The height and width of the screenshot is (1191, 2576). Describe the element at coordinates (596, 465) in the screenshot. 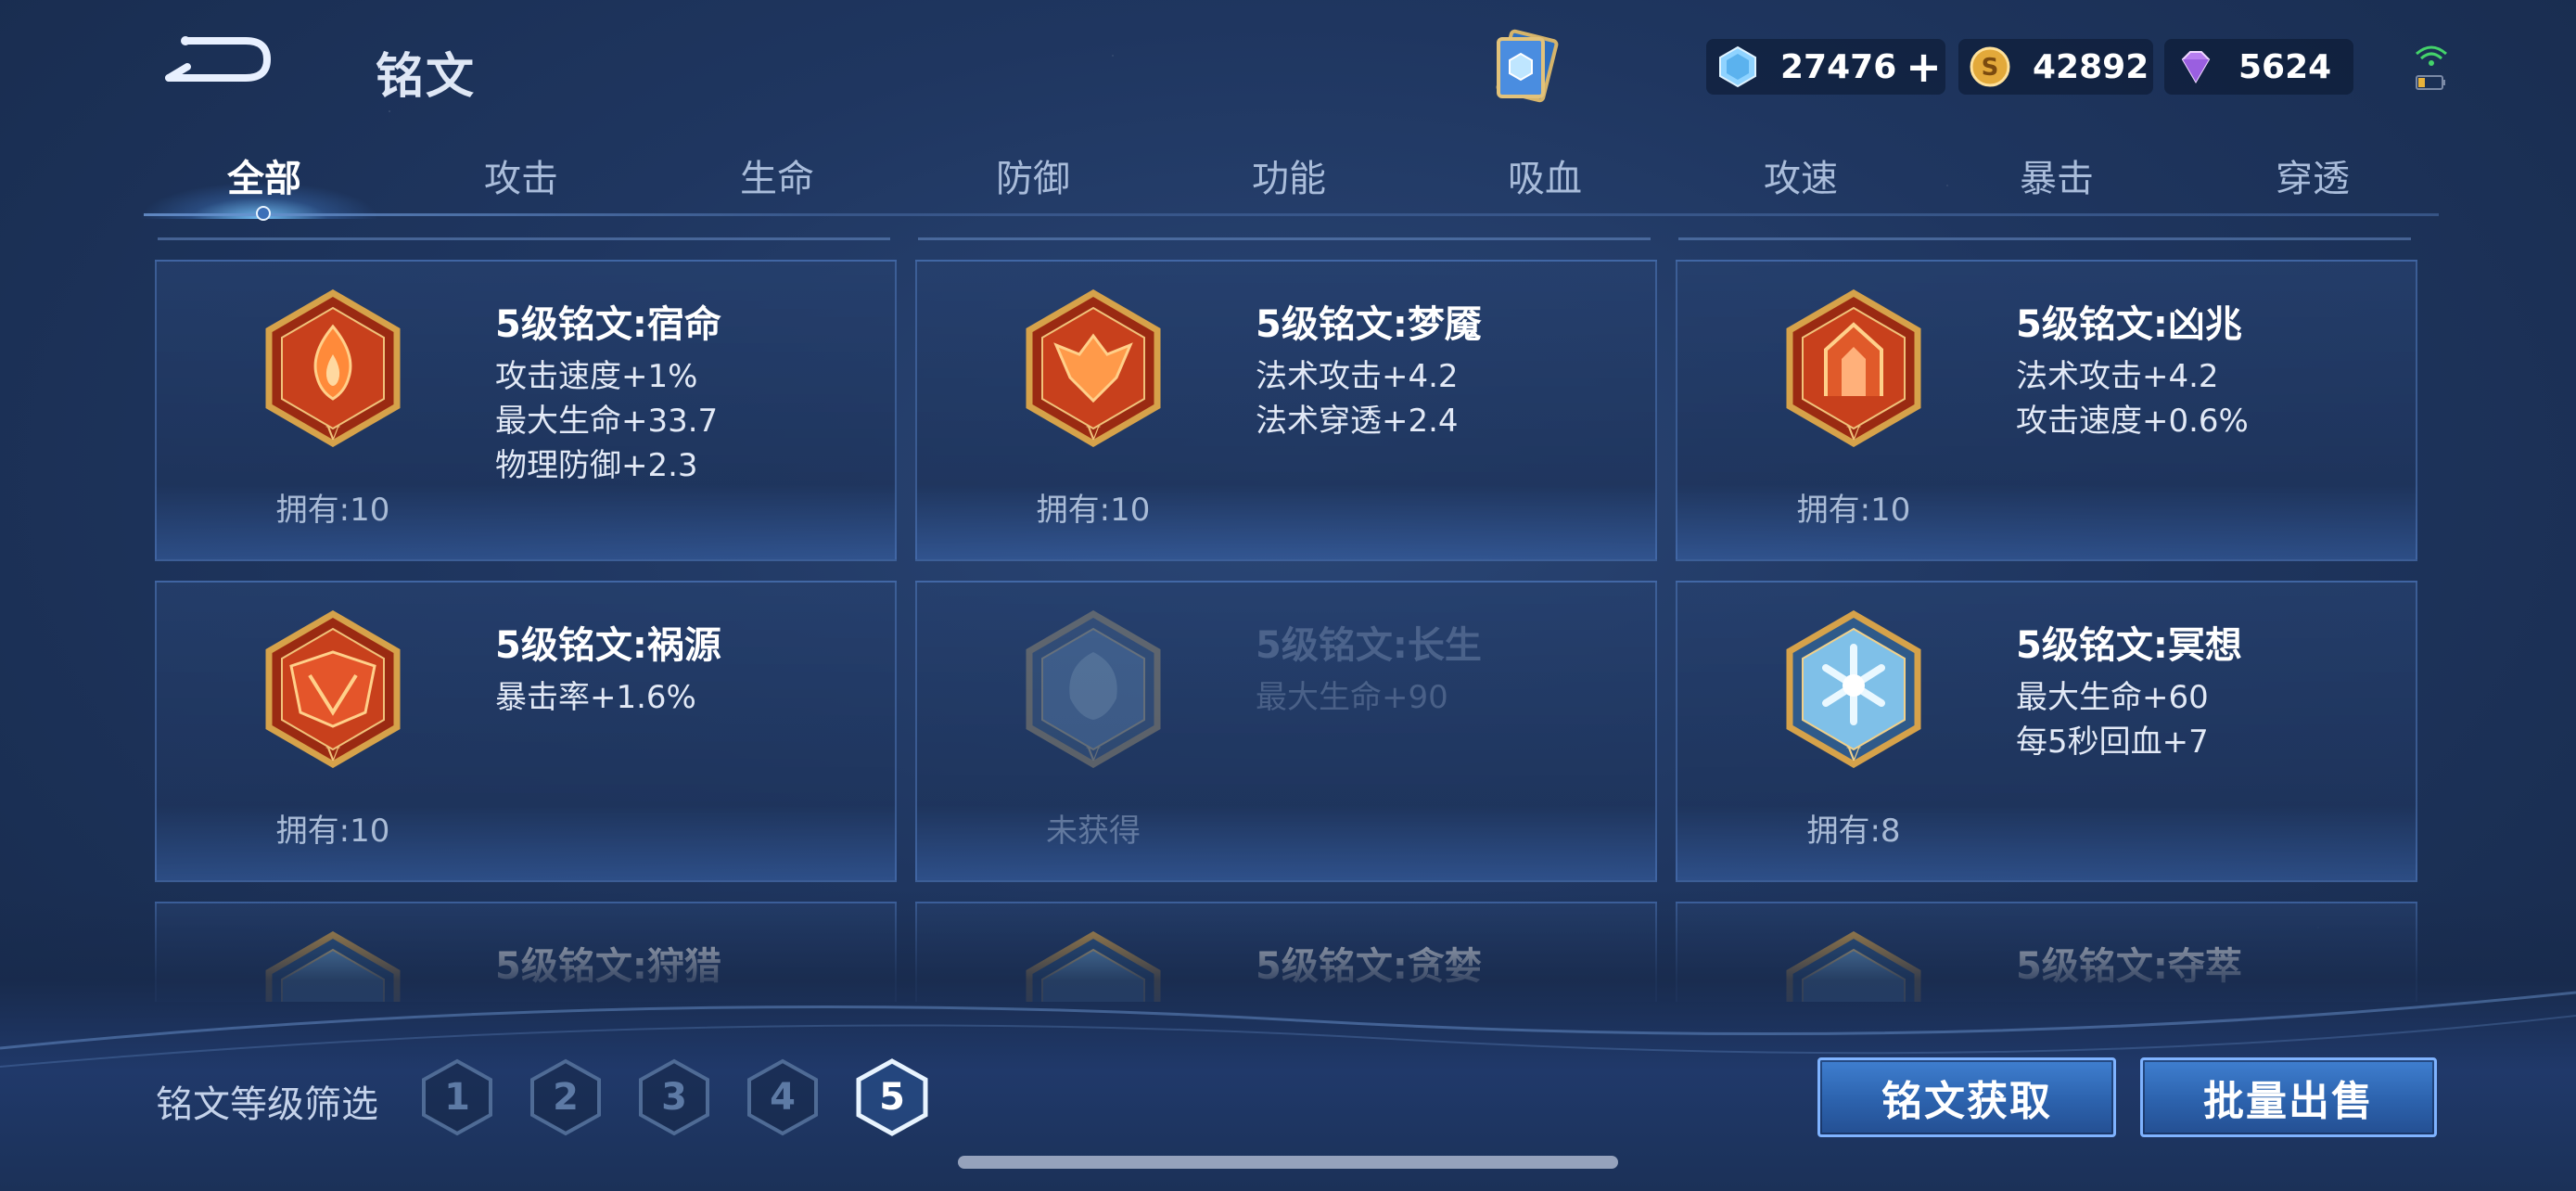

I see `rune-attr: 物理防御+2.3` at that location.